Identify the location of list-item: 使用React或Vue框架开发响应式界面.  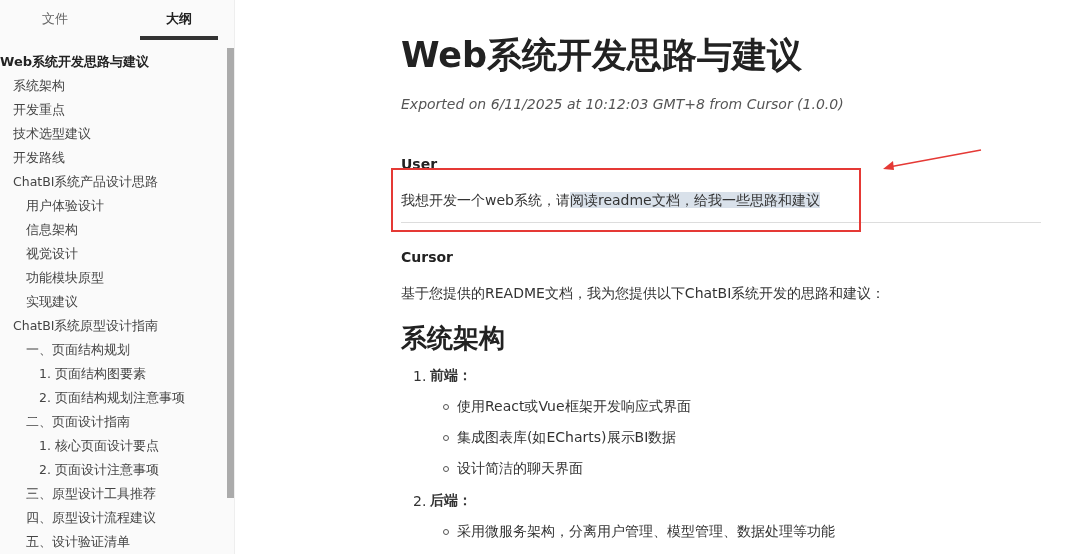
(574, 407).